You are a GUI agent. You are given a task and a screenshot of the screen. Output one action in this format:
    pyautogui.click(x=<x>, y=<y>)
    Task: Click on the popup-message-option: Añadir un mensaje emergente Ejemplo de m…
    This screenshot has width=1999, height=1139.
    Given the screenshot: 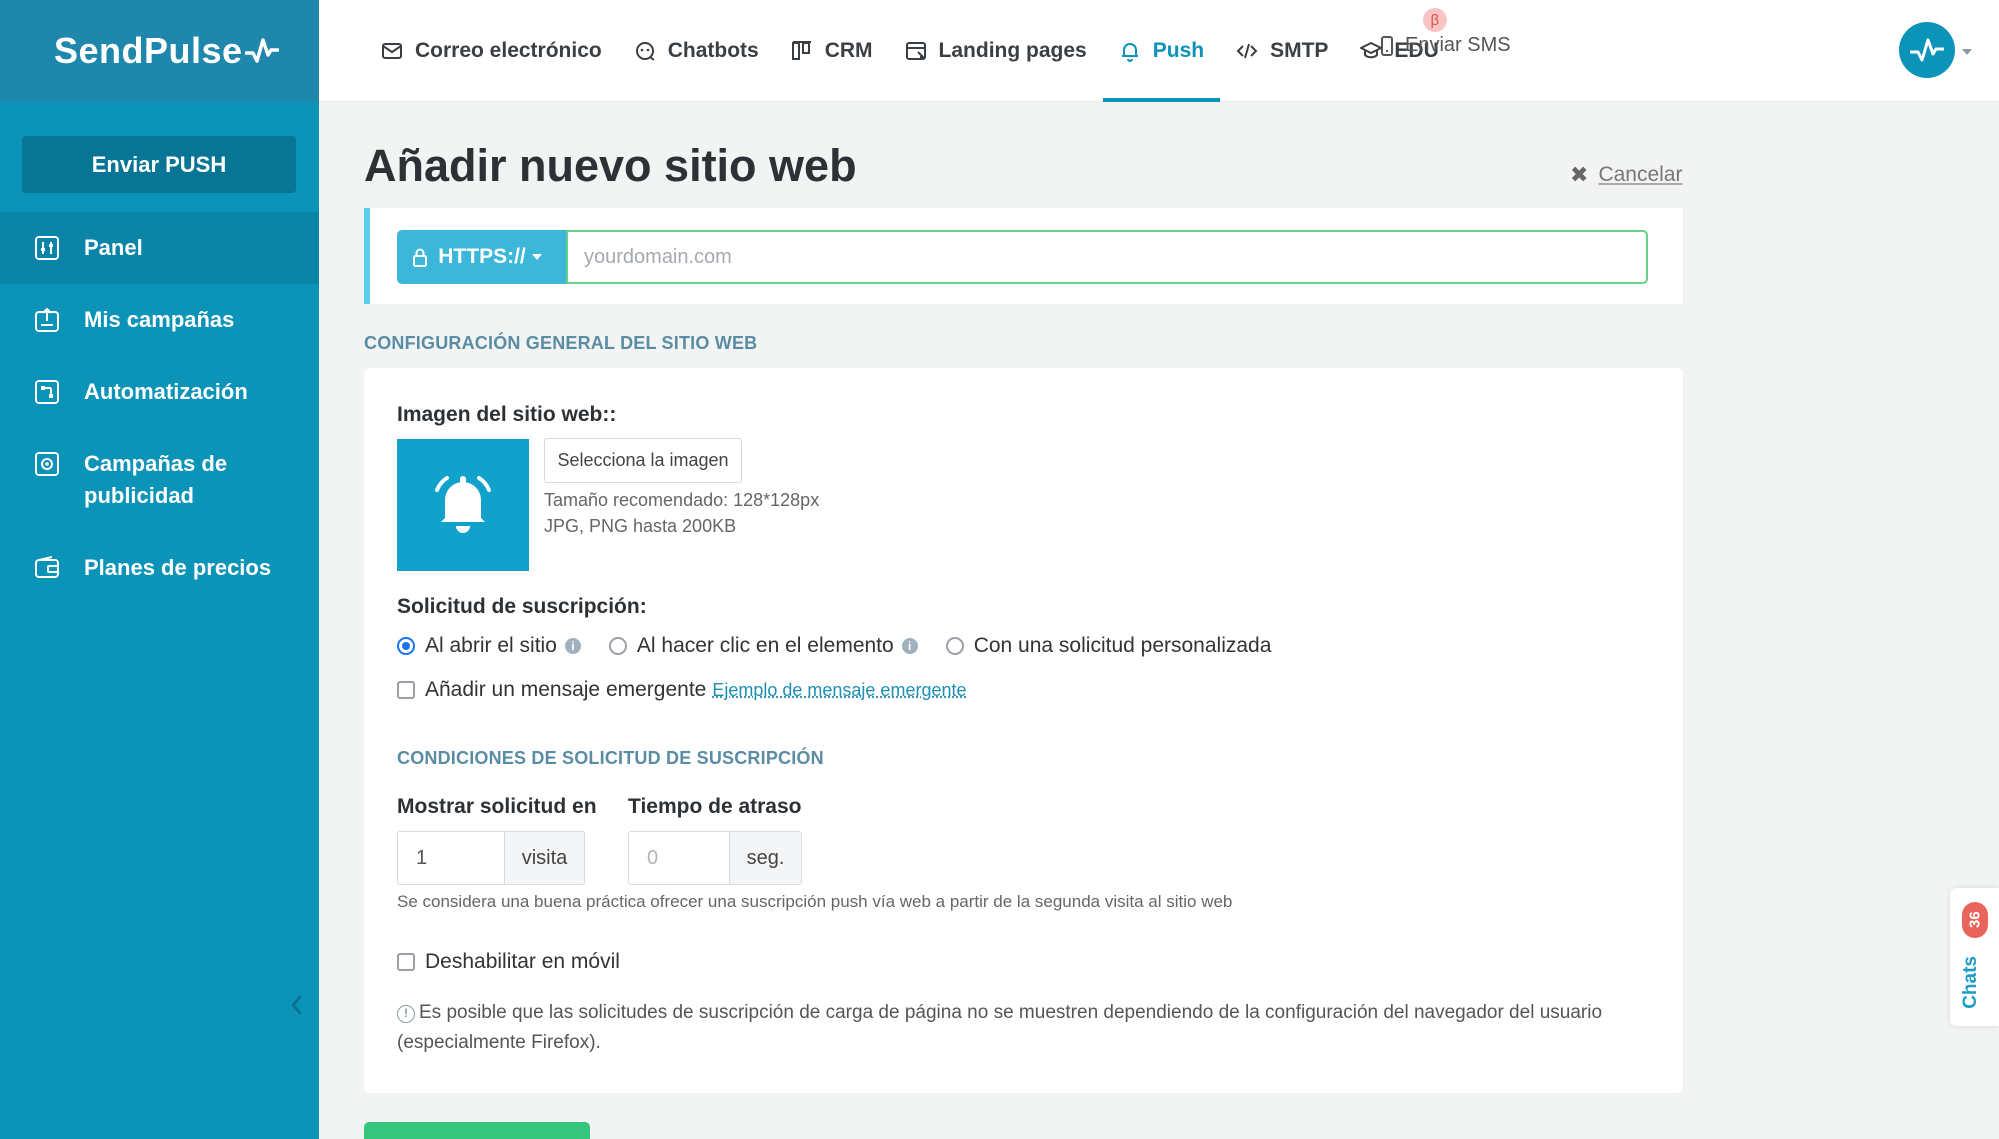 What is the action you would take?
    pyautogui.click(x=682, y=690)
    